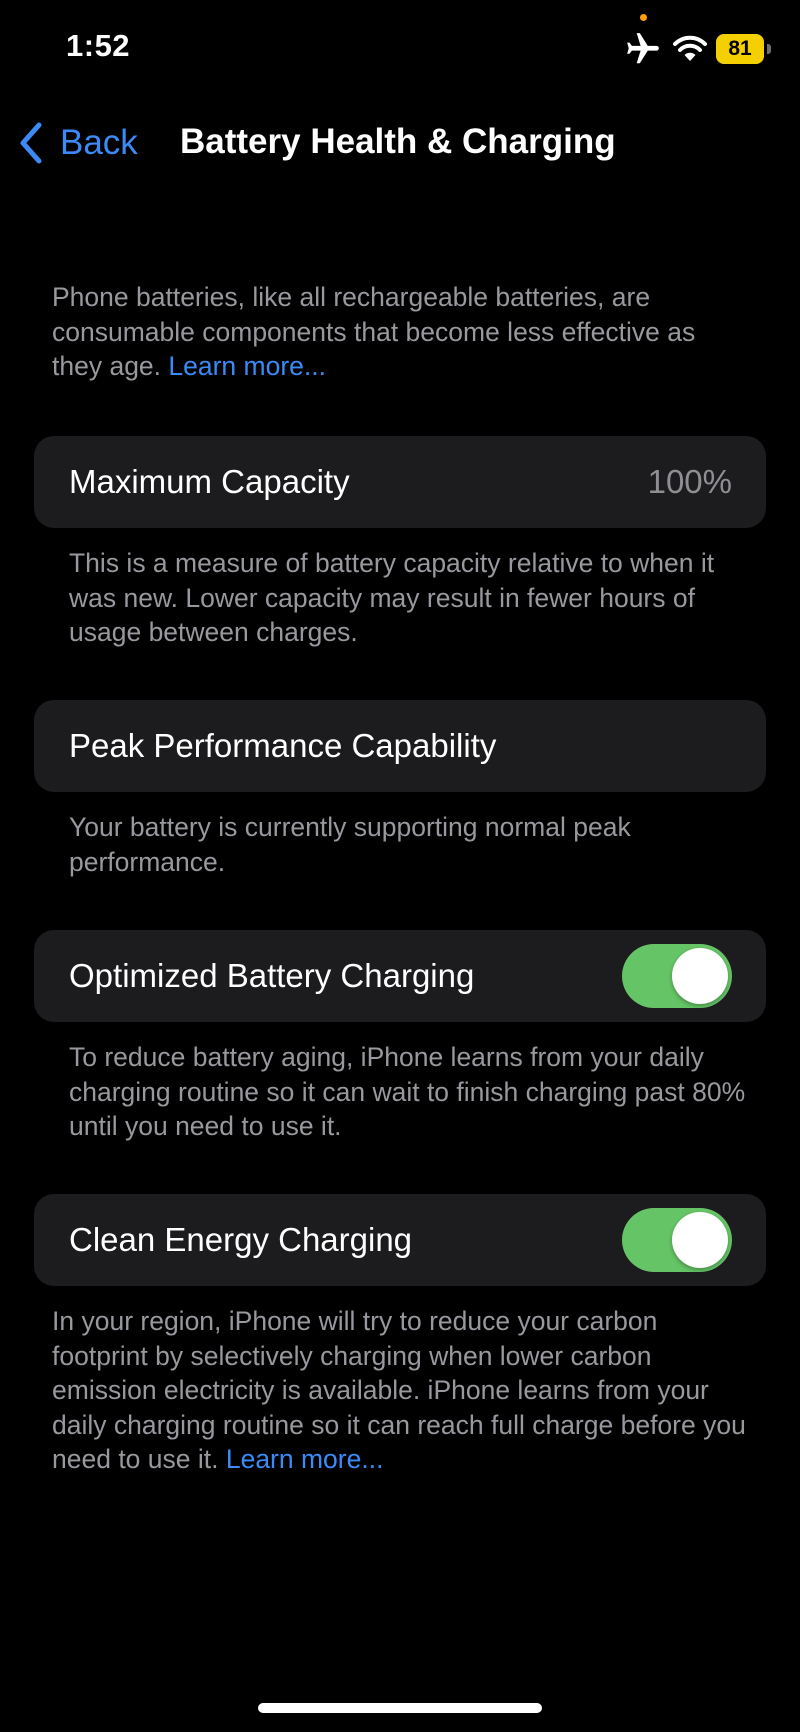  I want to click on peak-performance-label: Peak Performance Capability, so click(283, 745).